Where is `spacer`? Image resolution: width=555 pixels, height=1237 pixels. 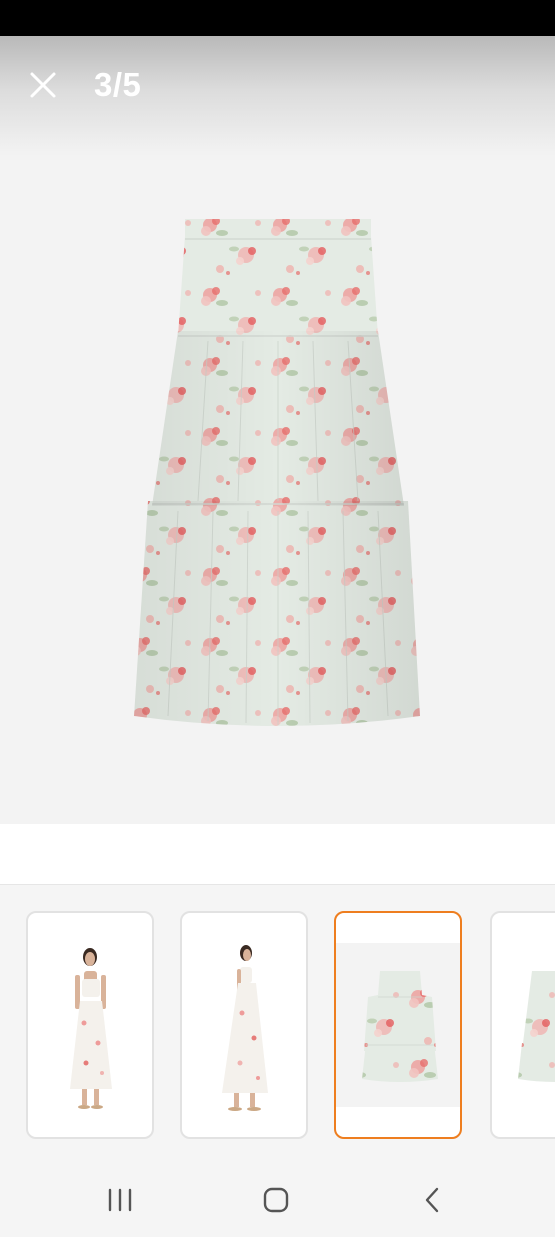
spacer is located at coordinates (277, 854).